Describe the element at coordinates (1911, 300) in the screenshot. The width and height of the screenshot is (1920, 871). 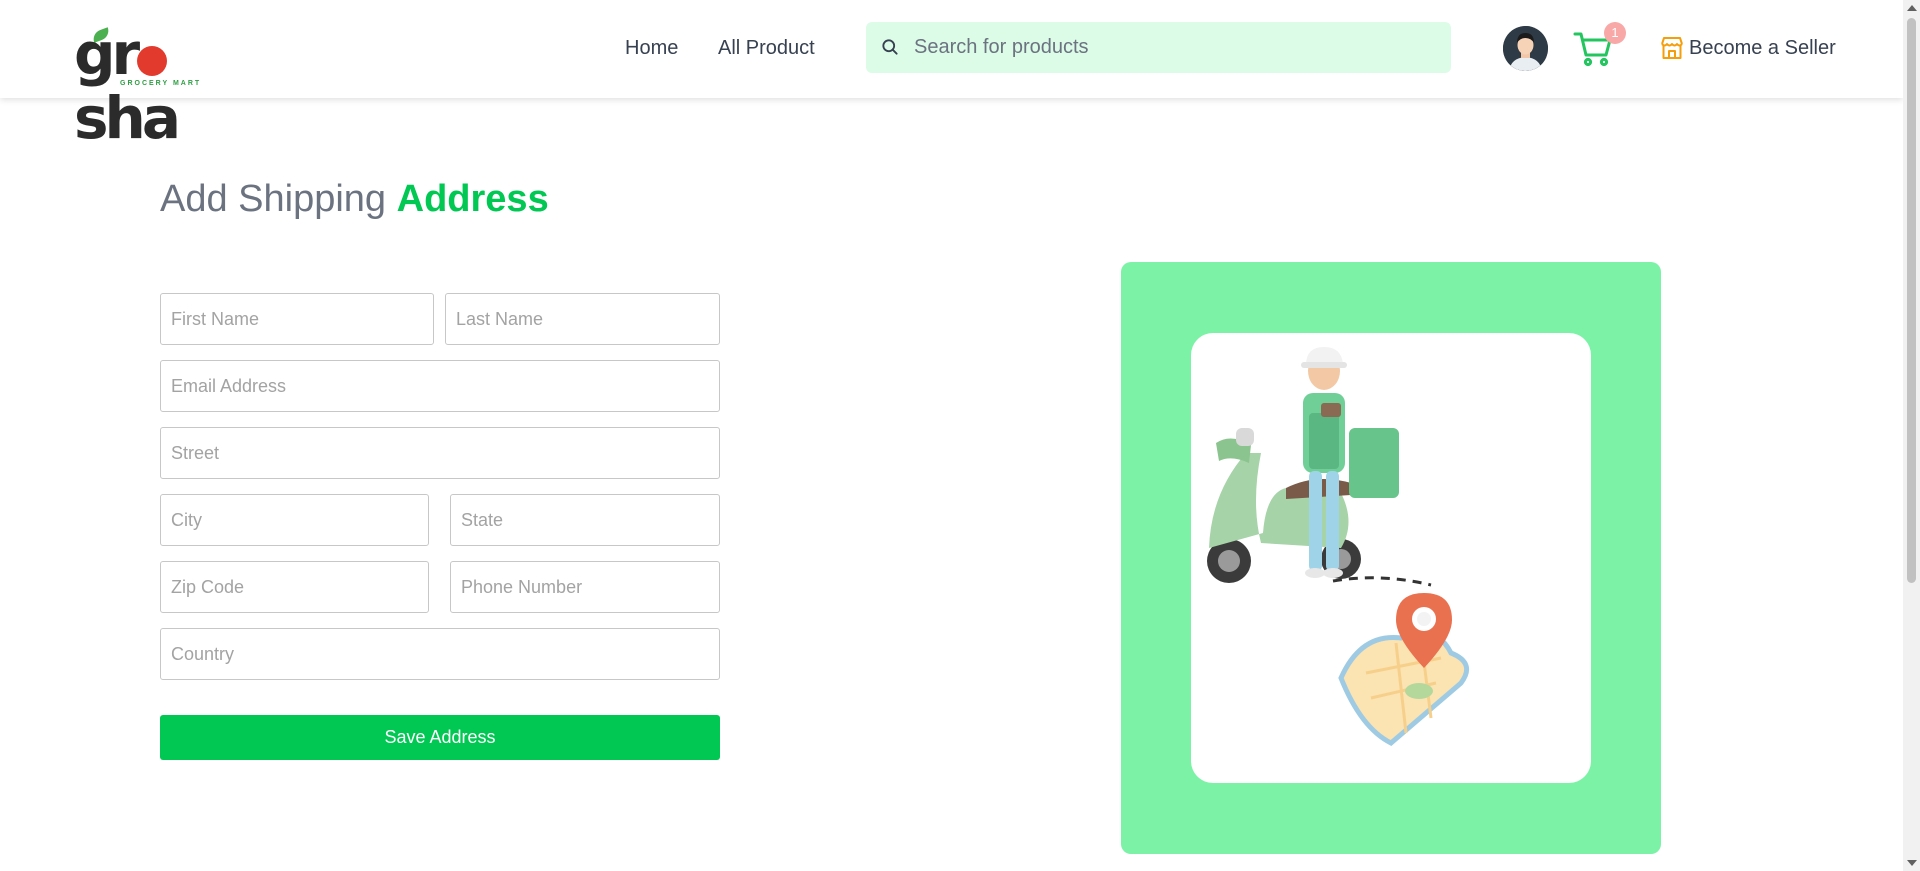
I see `scroll-thumb` at that location.